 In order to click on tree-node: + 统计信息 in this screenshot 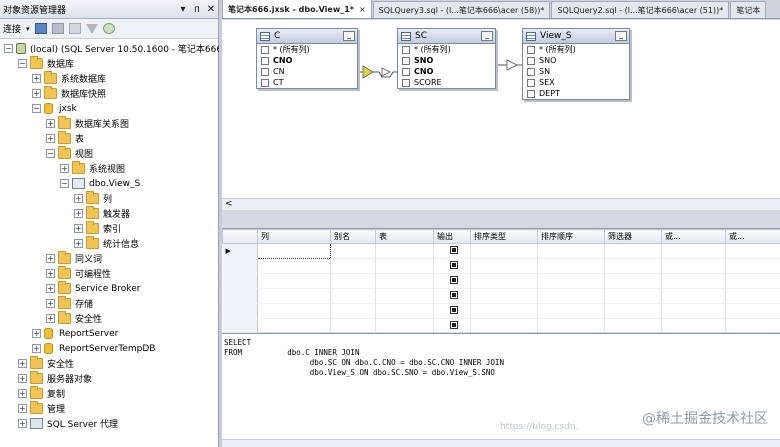, I will do `click(109, 243)`.